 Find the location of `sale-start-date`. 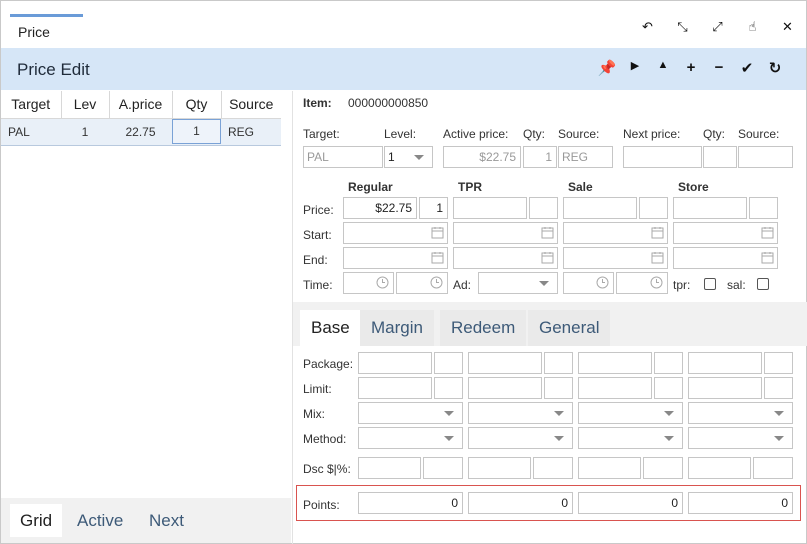

sale-start-date is located at coordinates (615, 233).